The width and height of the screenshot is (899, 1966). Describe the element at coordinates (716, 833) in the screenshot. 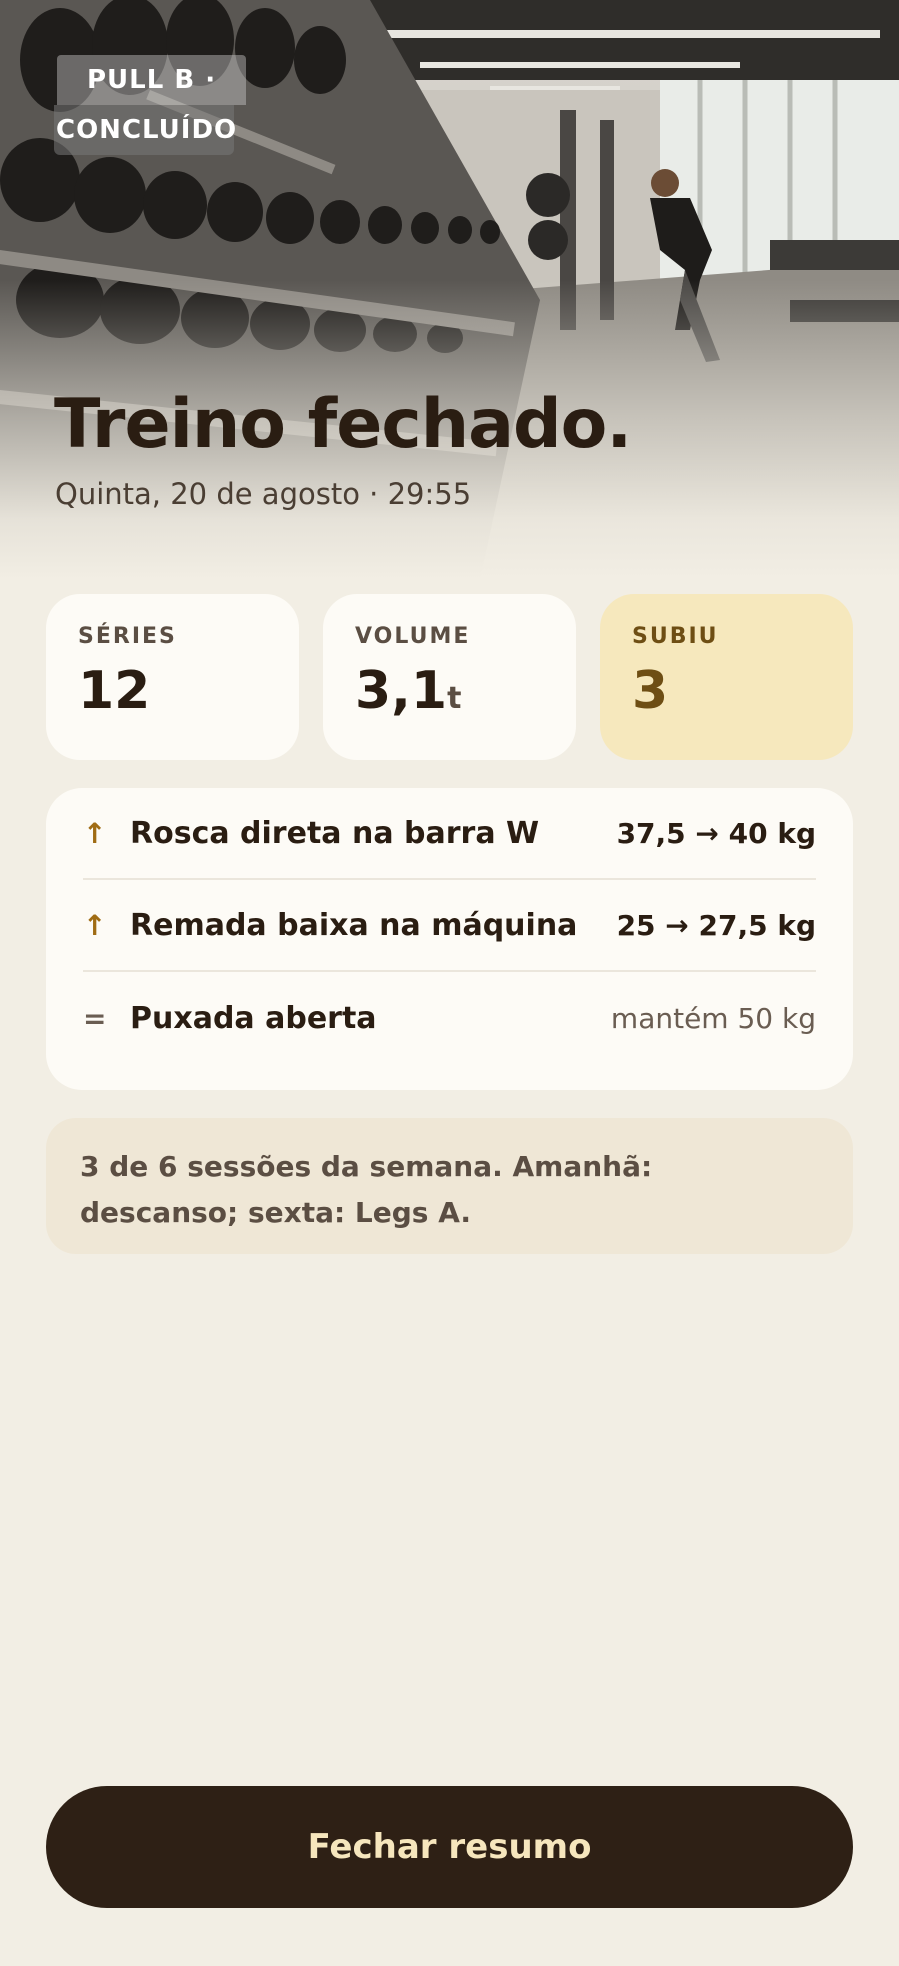

I see `weight-change: 37,5 → 40 kg` at that location.